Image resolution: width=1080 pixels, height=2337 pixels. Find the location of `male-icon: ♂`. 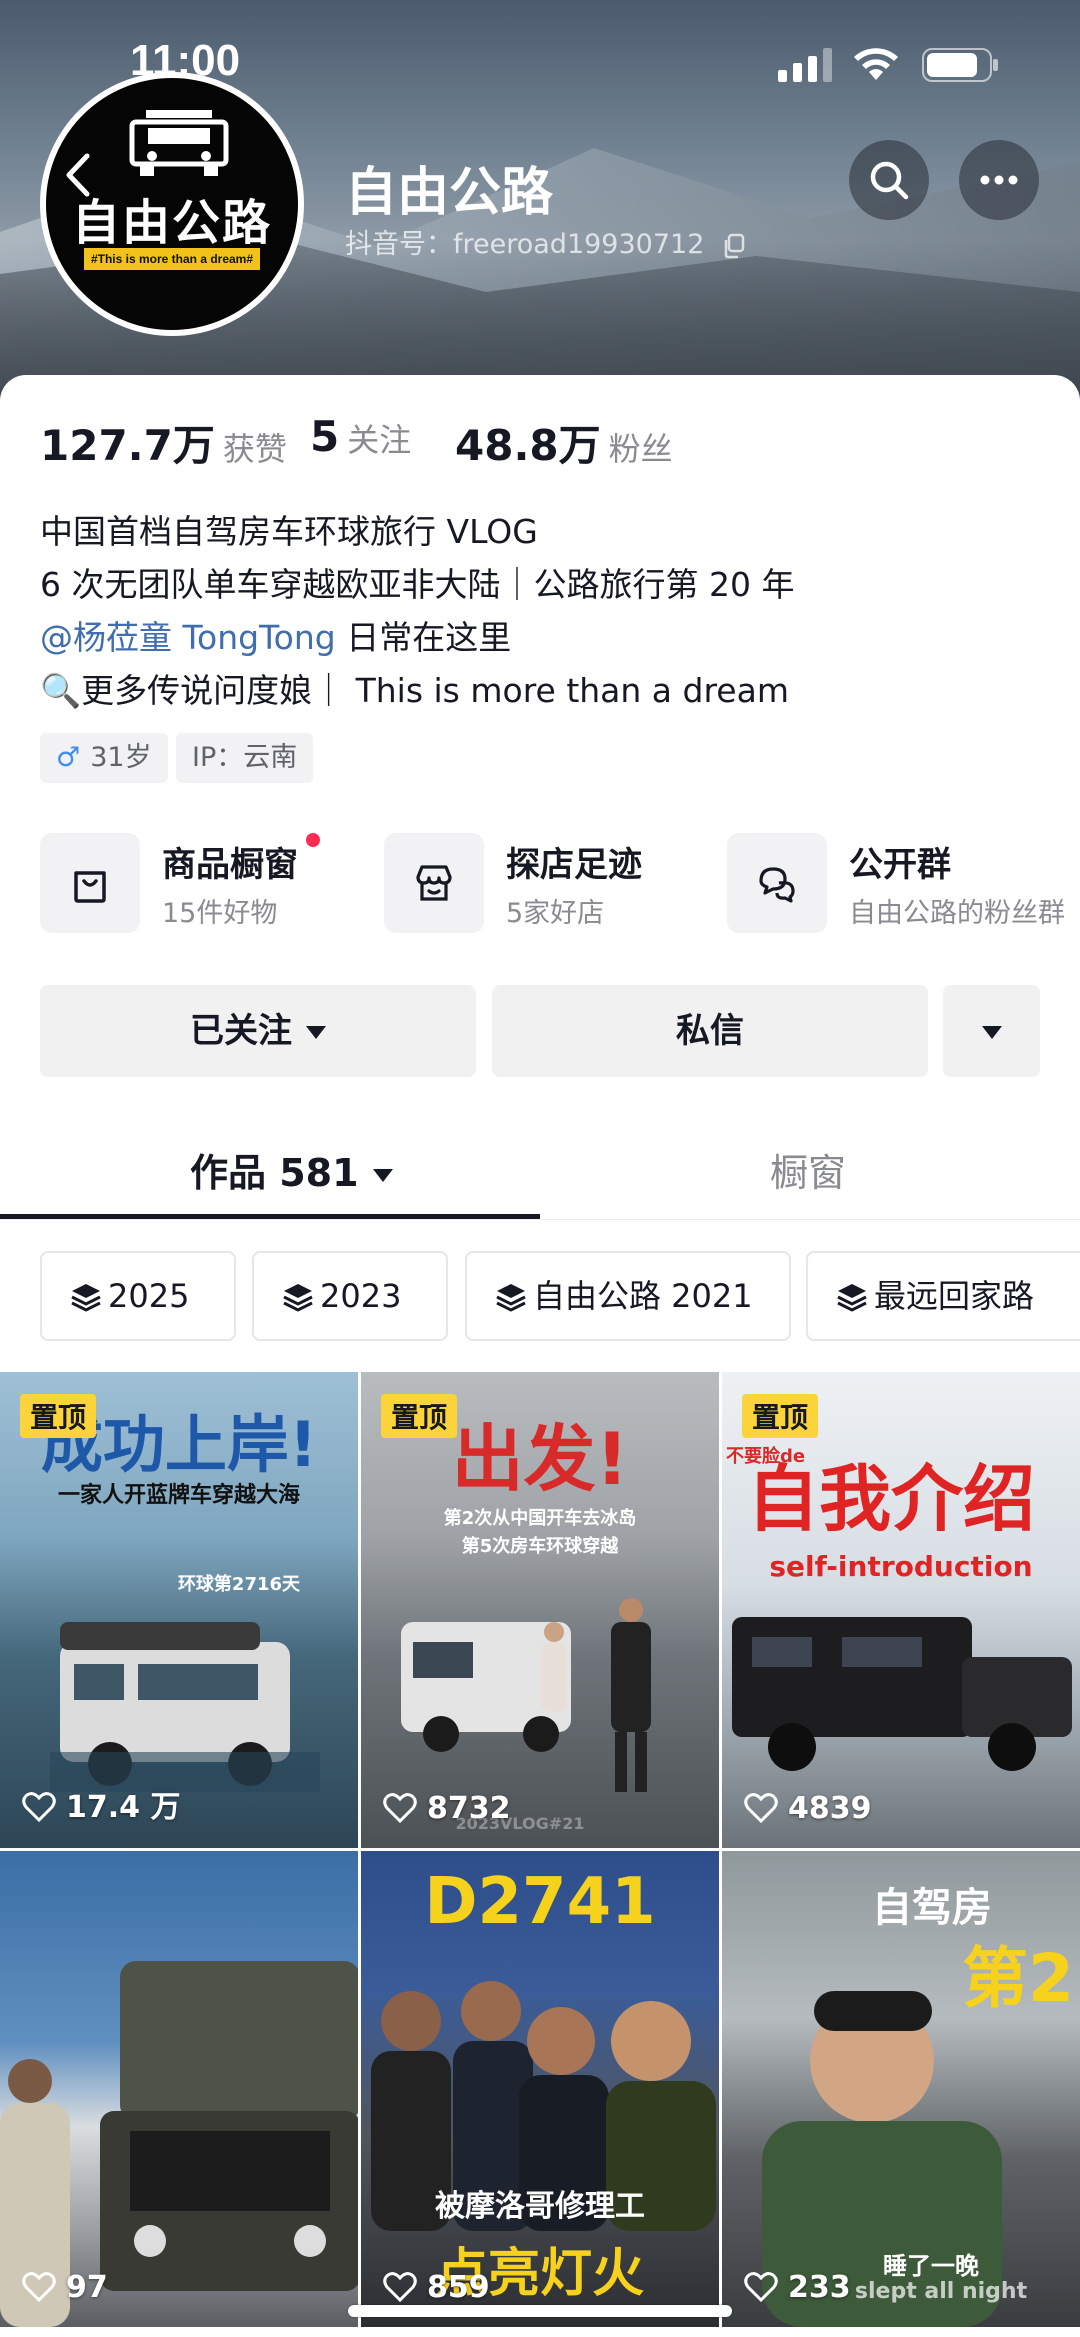

male-icon: ♂ is located at coordinates (68, 757).